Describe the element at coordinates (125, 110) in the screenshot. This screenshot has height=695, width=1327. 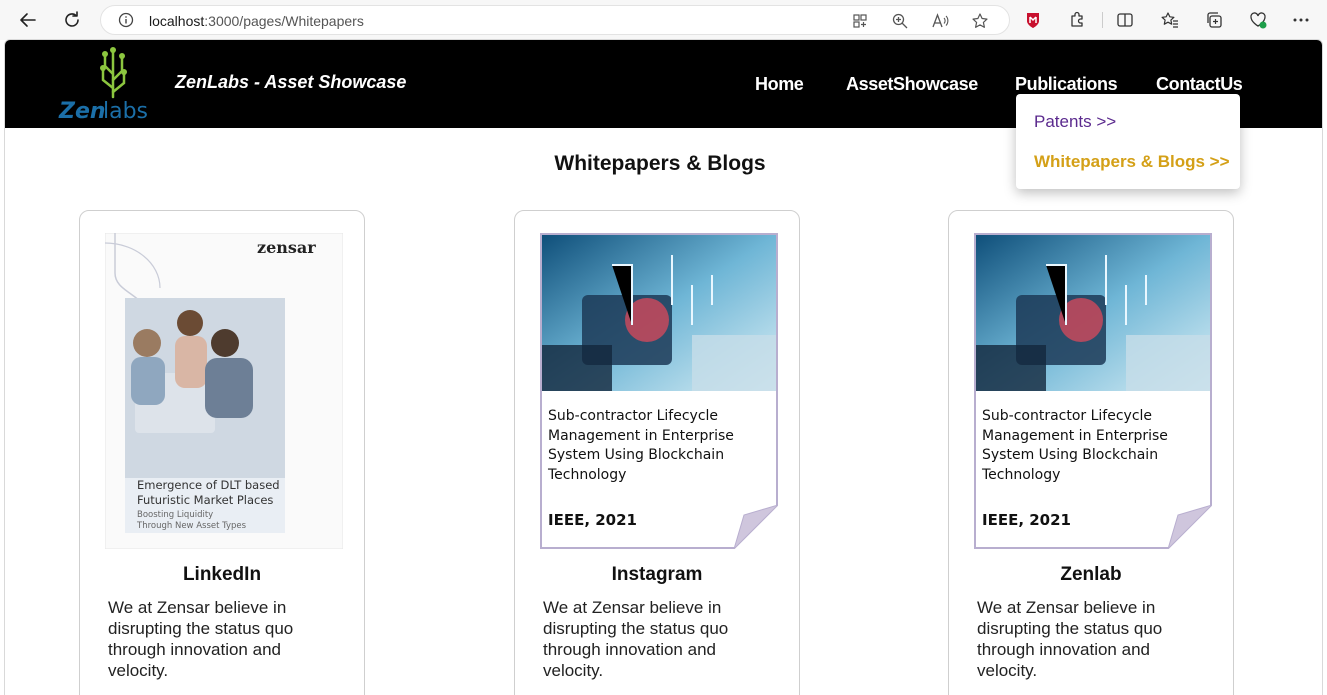
I see `svg-text: labs` at that location.